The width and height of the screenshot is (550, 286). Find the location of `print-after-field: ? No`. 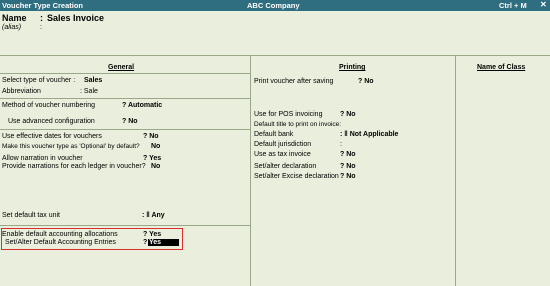

print-after-field: ? No is located at coordinates (366, 81).